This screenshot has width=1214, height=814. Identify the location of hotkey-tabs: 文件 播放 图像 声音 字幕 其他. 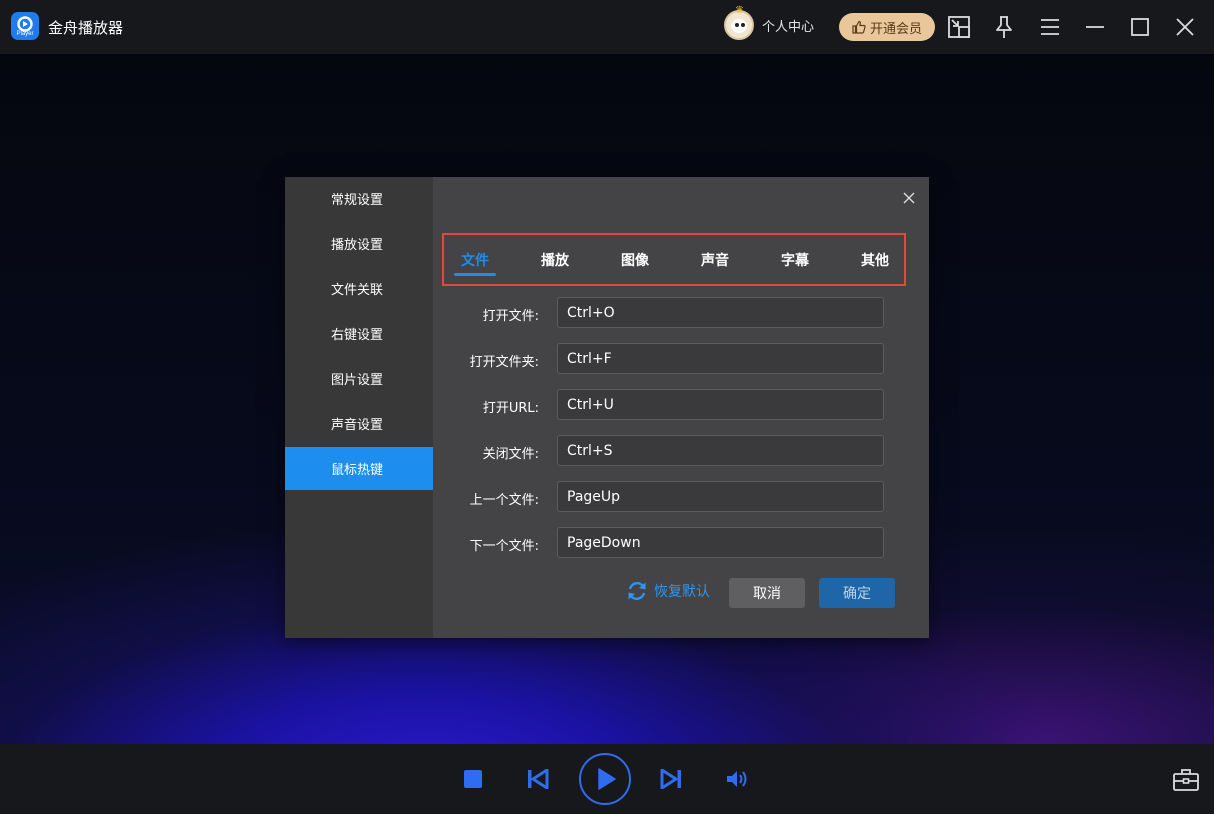
(674, 259).